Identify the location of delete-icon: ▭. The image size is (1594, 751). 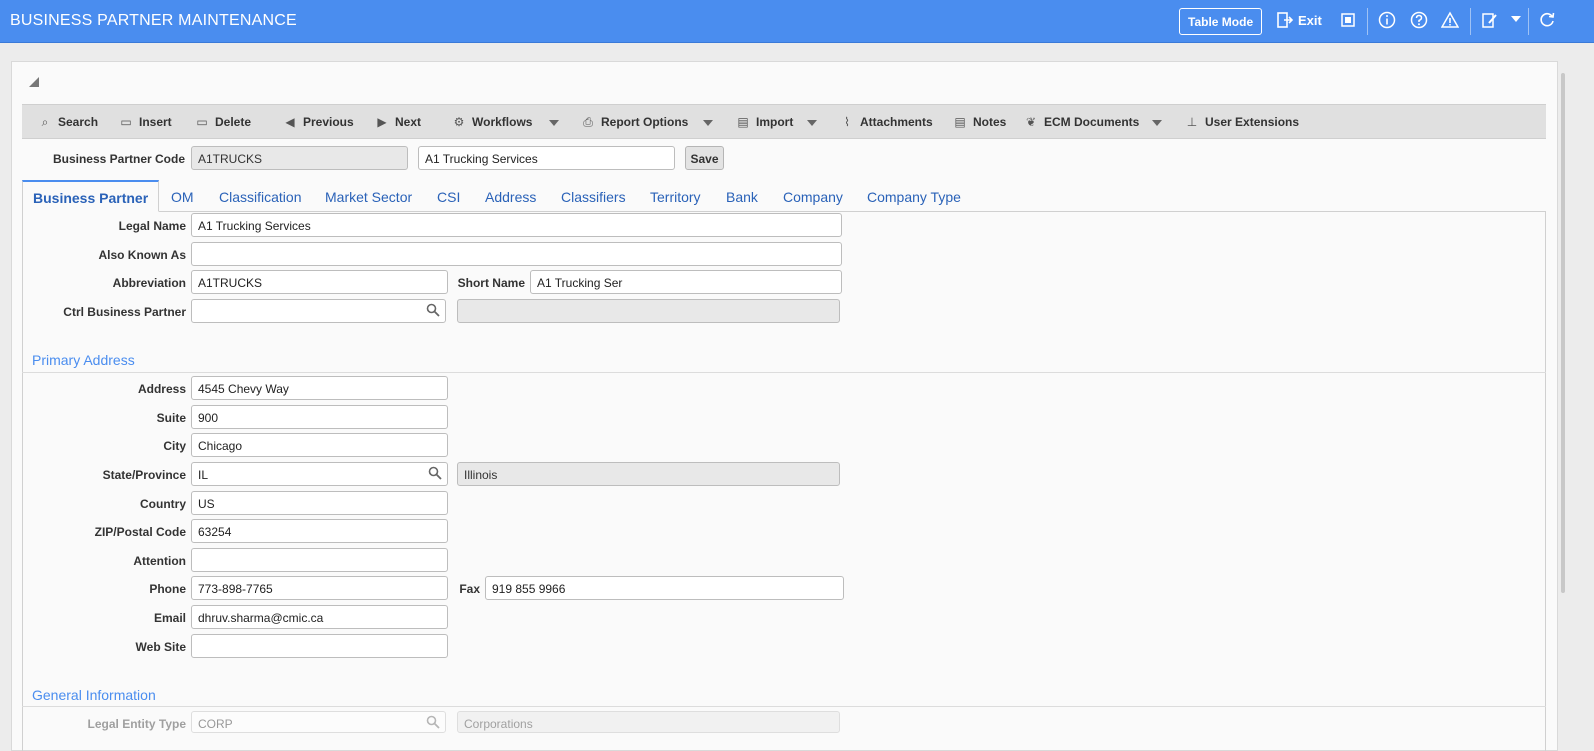
(202, 122).